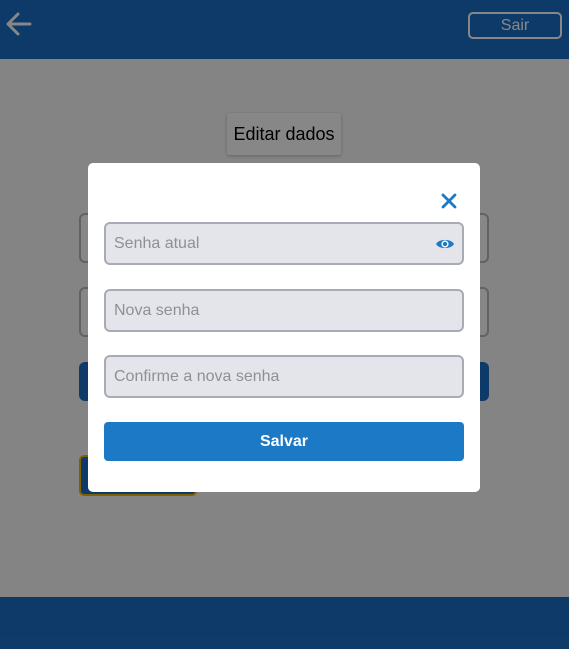 The image size is (569, 649). I want to click on save-button: Salvar, so click(284, 441).